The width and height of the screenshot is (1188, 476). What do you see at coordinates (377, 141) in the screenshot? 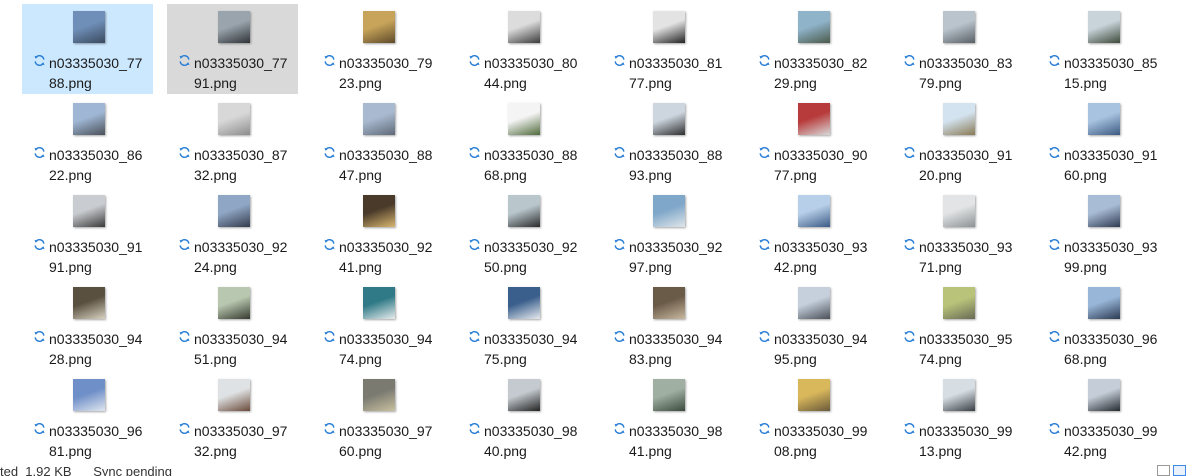
I see `file-item: n03335030_88 47.png` at bounding box center [377, 141].